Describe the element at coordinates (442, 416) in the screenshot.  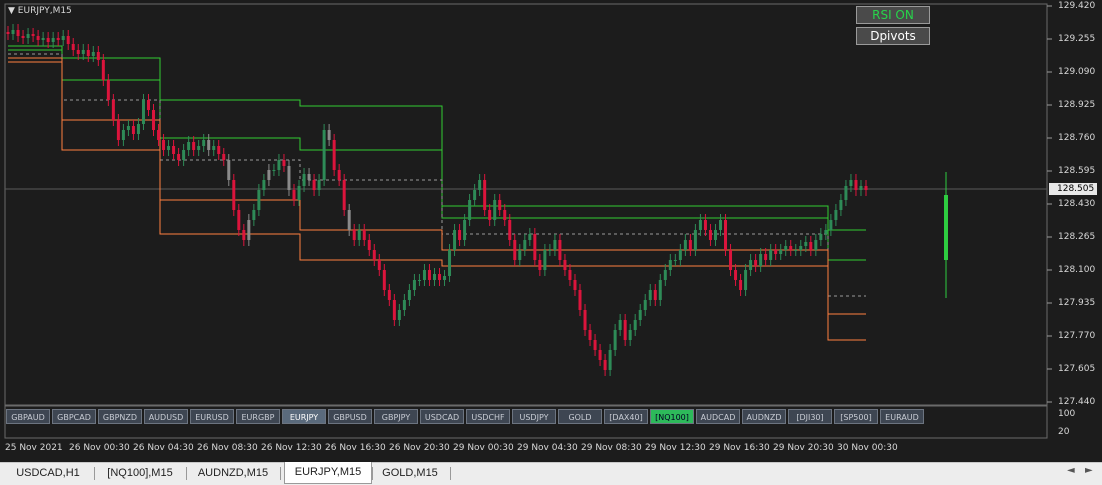
I see `symbol-button-usdcad: USDCAD` at that location.